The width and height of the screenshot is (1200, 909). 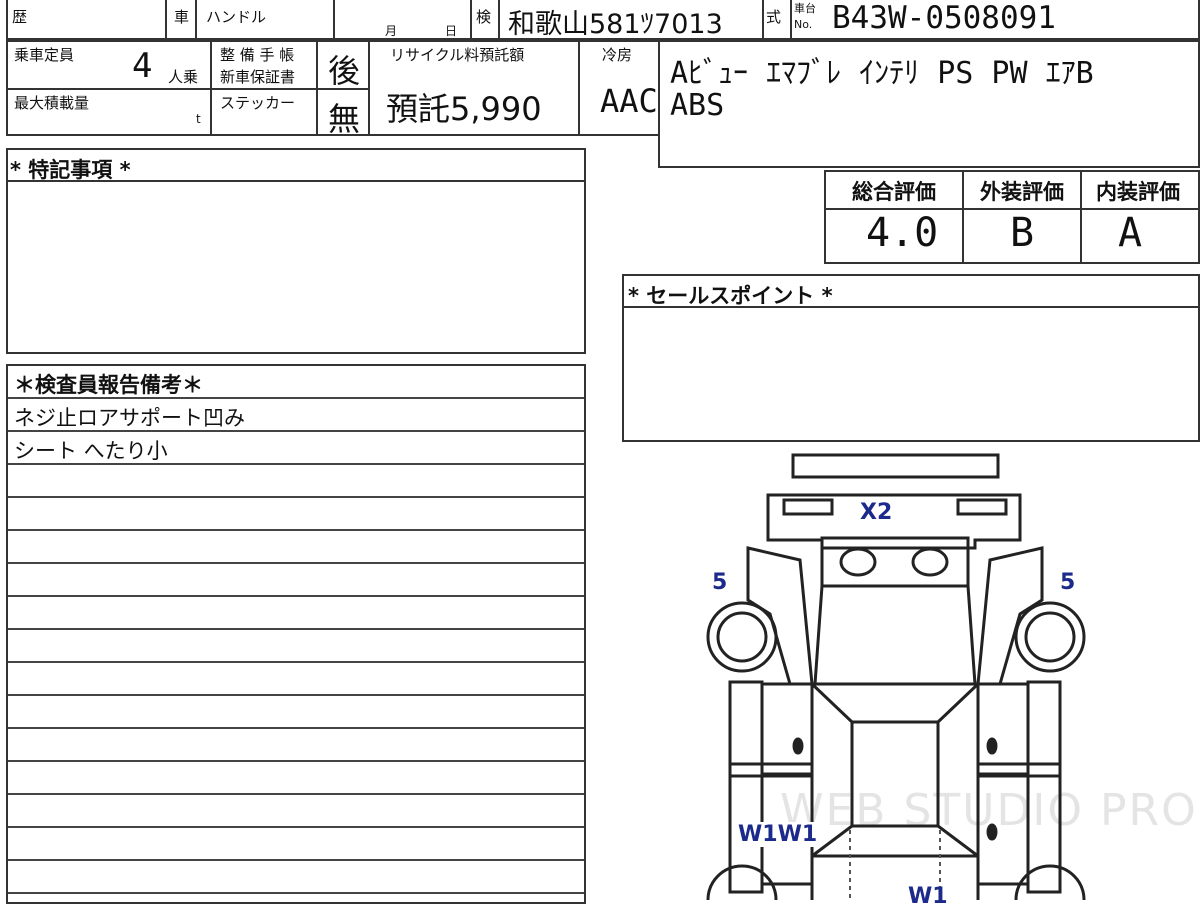 I want to click on hood-mark-right, so click(x=930, y=562).